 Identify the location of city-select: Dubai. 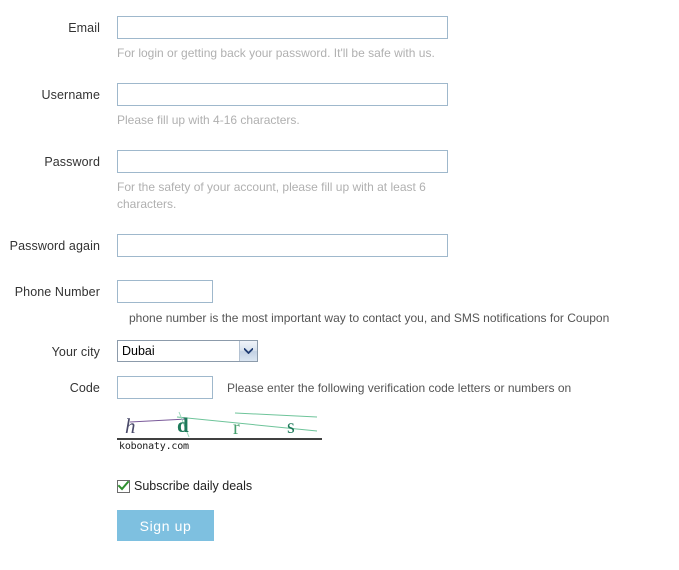
(187, 351).